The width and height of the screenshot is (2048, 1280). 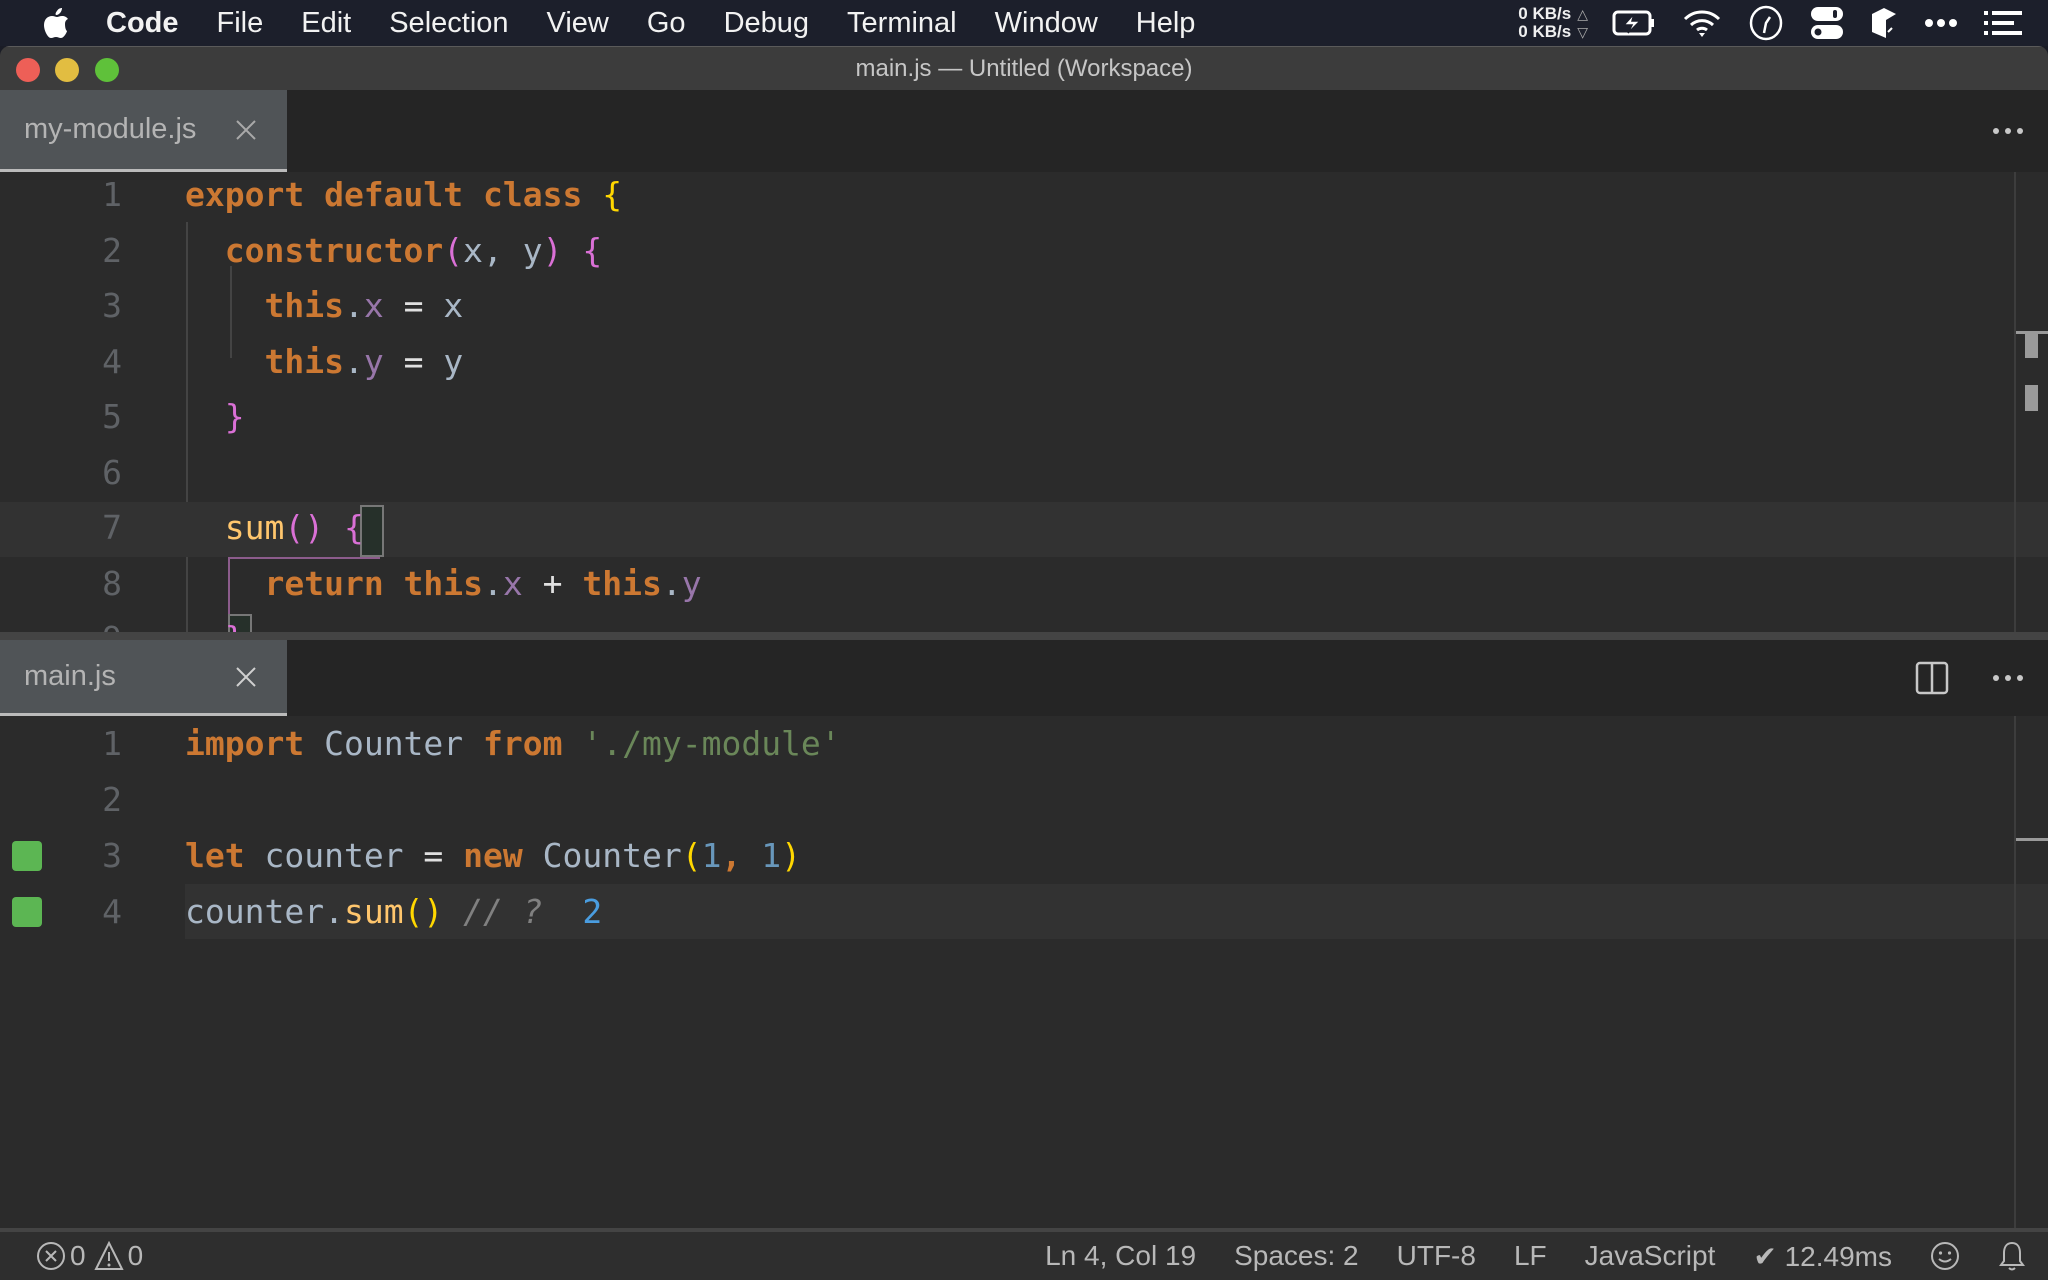 I want to click on code-line: 4 this.y = y, so click(x=1024, y=361).